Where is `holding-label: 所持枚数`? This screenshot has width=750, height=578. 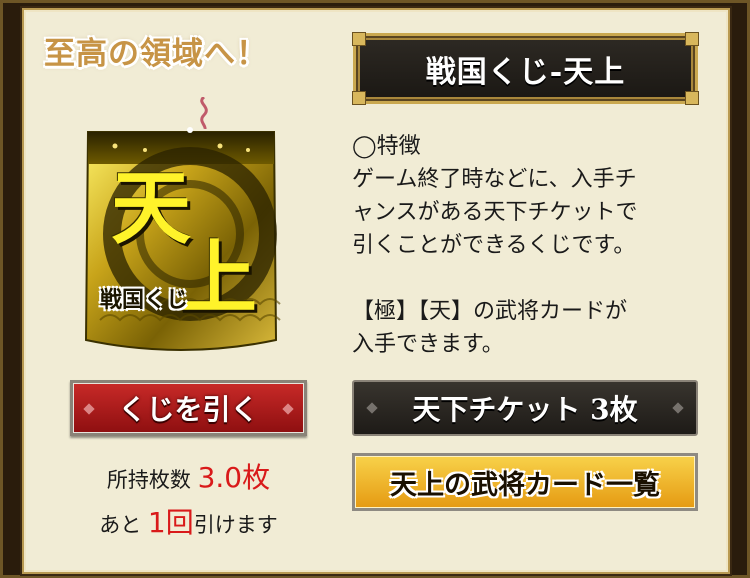 holding-label: 所持枚数 is located at coordinates (148, 480).